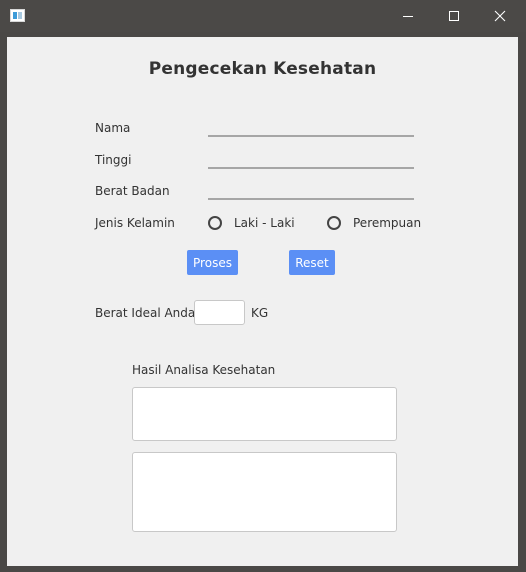 The height and width of the screenshot is (572, 526). I want to click on process-button: Proses, so click(212, 262).